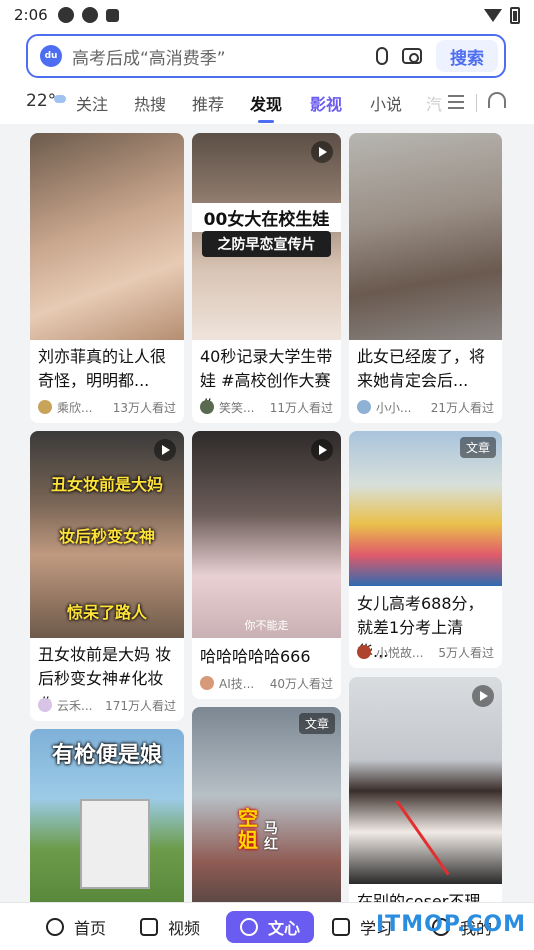  I want to click on status-bar: 2:06, so click(267, 15).